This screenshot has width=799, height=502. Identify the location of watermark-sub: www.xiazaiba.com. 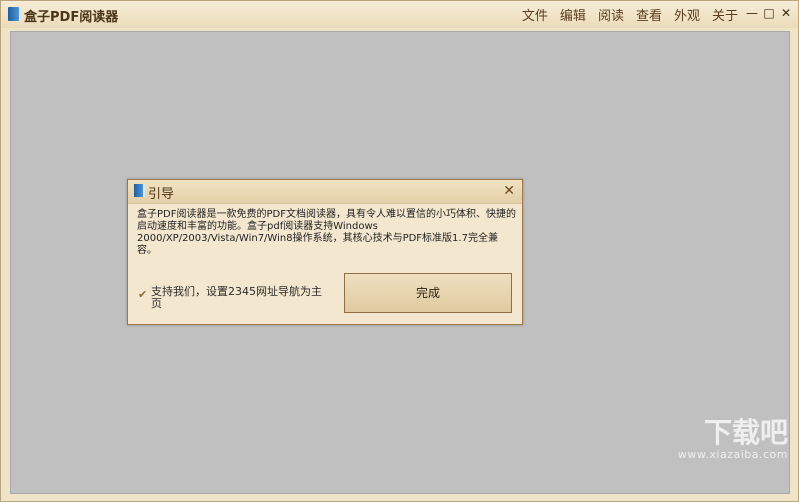
(732, 454).